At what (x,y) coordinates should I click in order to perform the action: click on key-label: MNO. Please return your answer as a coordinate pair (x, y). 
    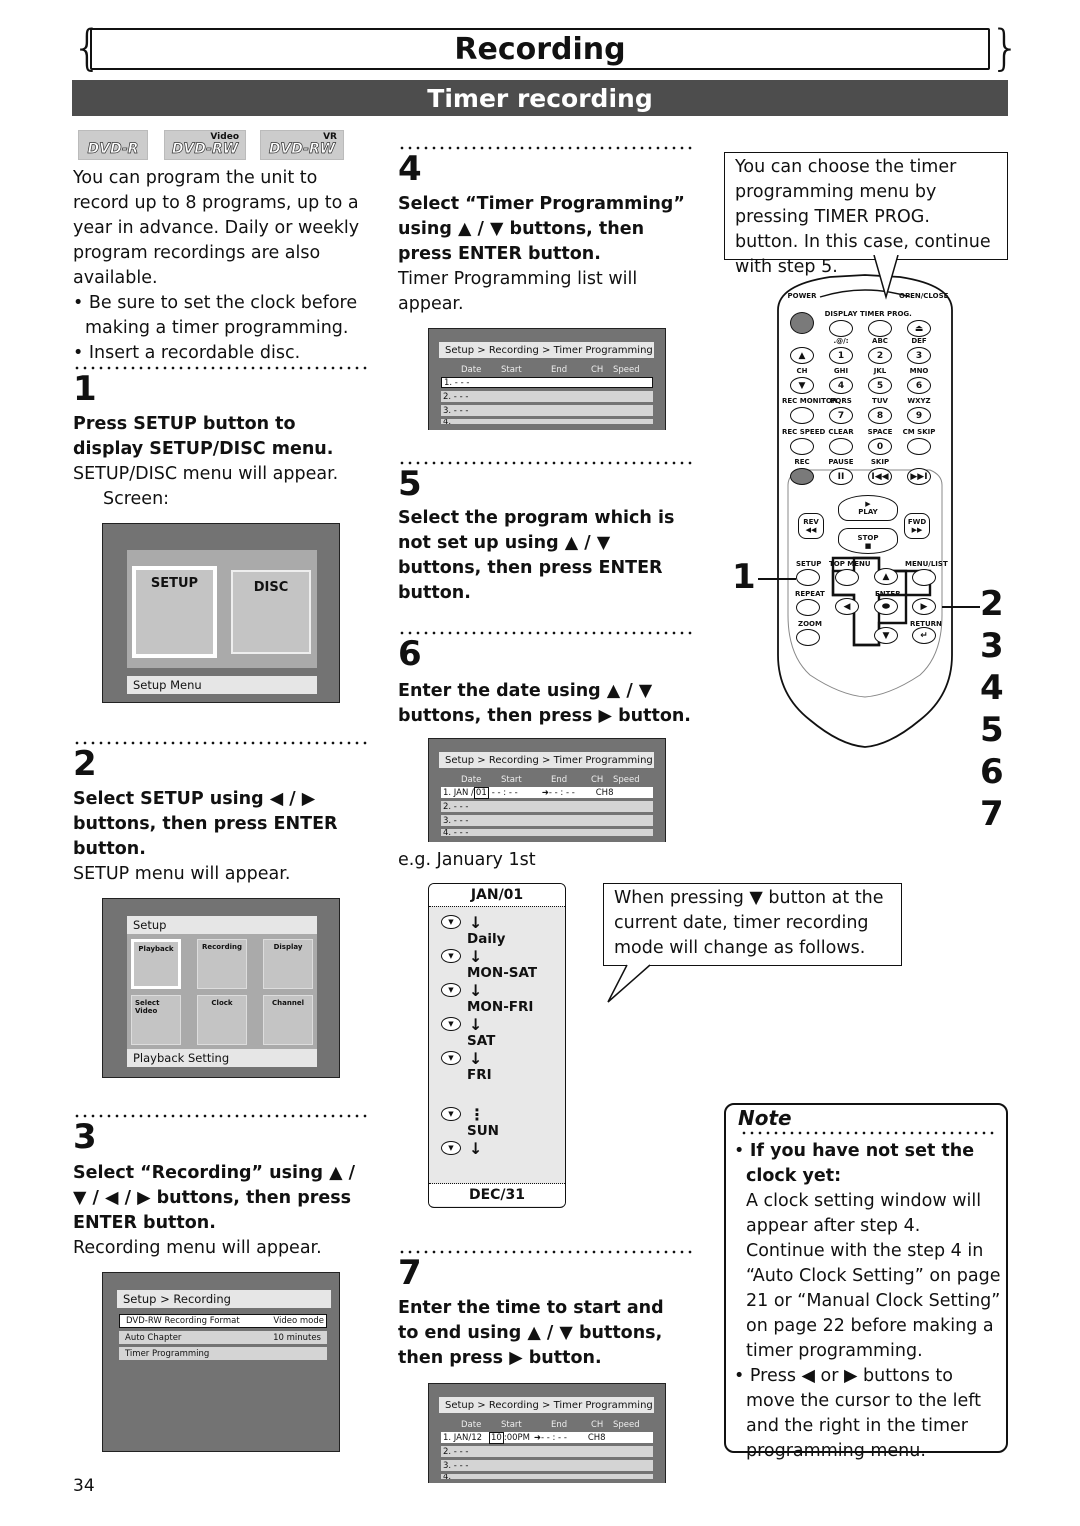
    Looking at the image, I should click on (919, 371).